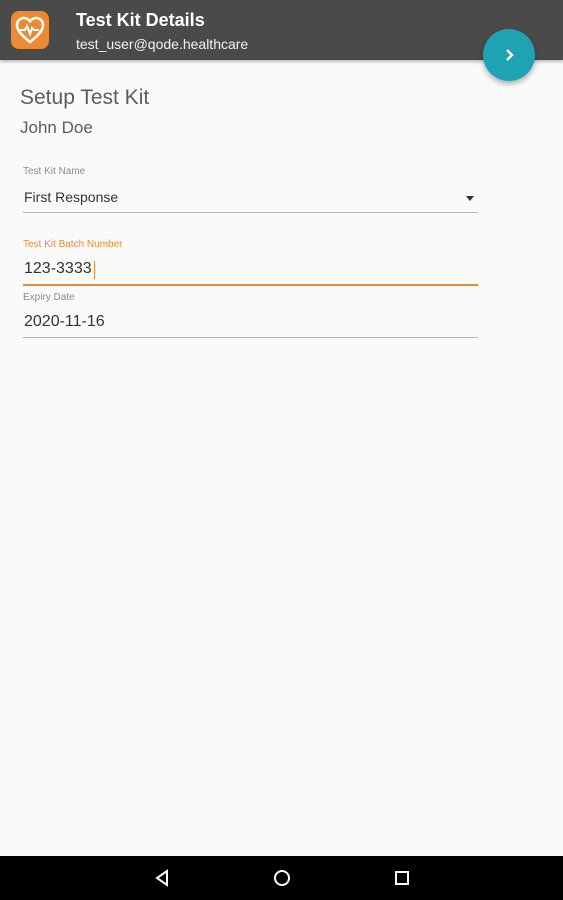 This screenshot has height=900, width=563. What do you see at coordinates (71, 197) in the screenshot?
I see `kit-name-value: First Response` at bounding box center [71, 197].